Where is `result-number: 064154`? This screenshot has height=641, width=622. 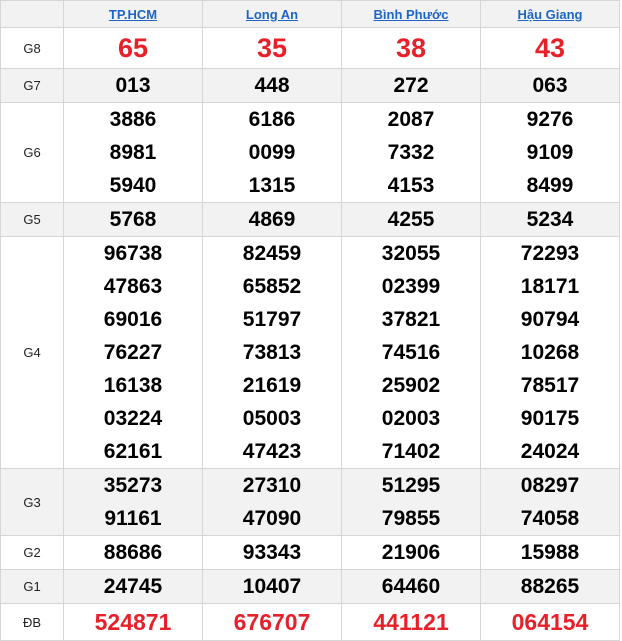 result-number: 064154 is located at coordinates (550, 622).